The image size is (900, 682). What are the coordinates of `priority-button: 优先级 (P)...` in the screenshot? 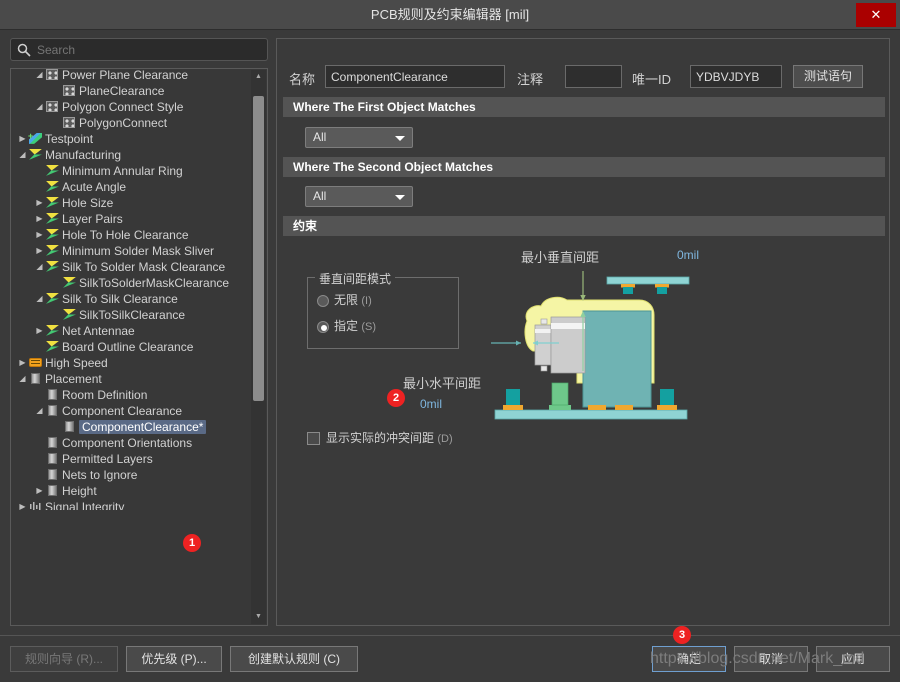 It's located at (174, 659).